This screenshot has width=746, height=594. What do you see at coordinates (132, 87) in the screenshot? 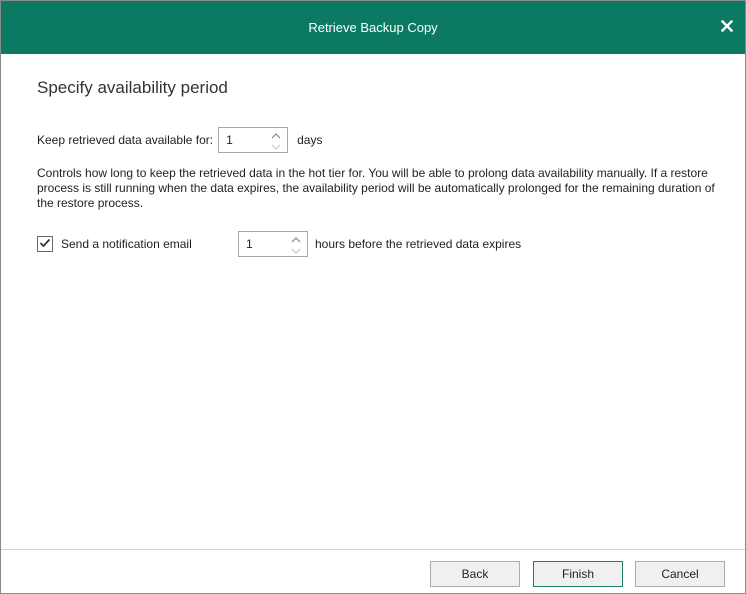
I see `page-heading: Specify availability period` at bounding box center [132, 87].